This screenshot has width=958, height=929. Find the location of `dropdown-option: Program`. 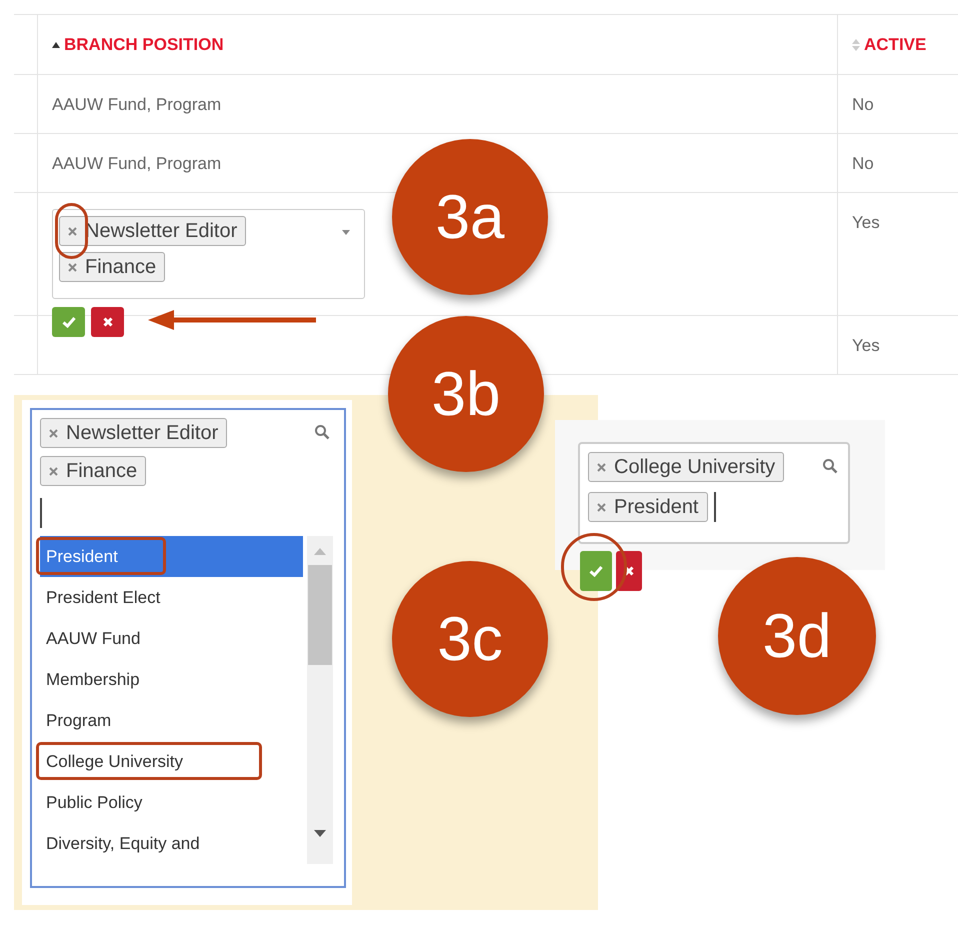

dropdown-option: Program is located at coordinates (171, 720).